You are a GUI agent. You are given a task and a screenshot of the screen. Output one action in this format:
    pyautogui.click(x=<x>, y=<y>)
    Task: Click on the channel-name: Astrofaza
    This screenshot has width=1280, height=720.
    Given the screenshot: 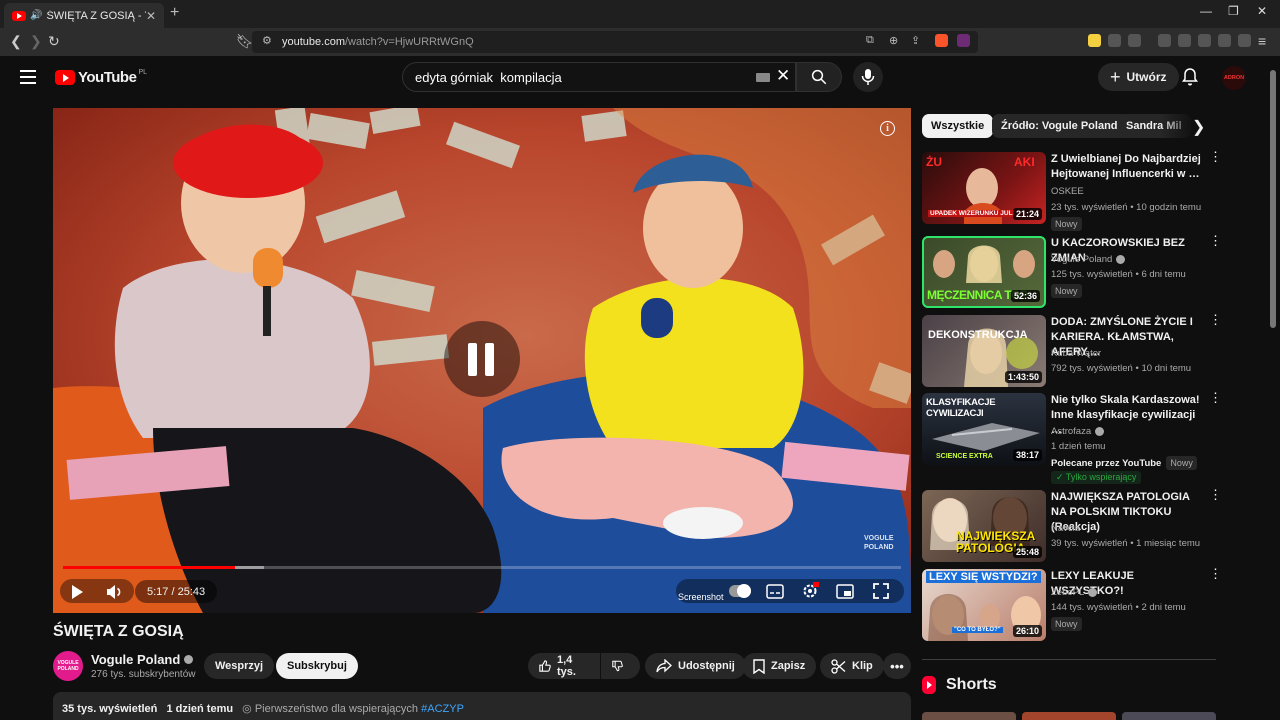 What is the action you would take?
    pyautogui.click(x=1078, y=431)
    